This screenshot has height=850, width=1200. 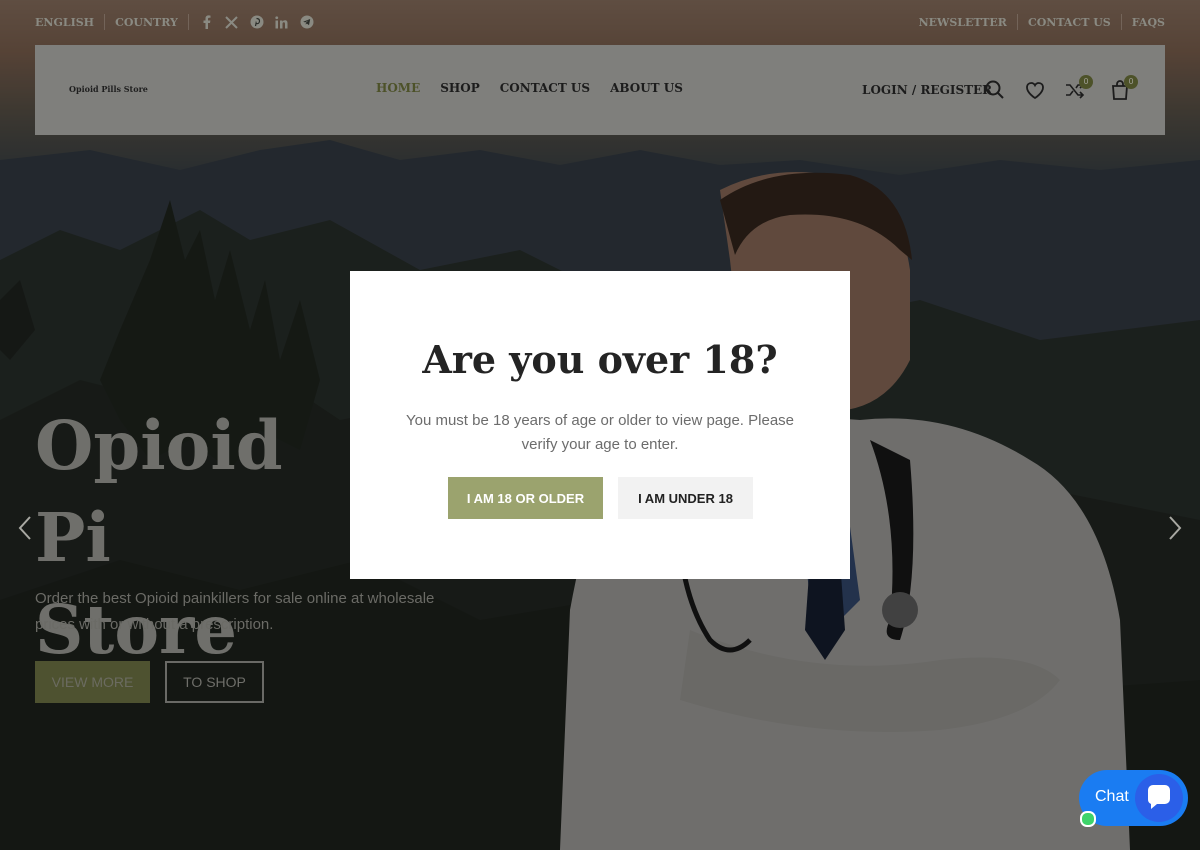 What do you see at coordinates (282, 22) in the screenshot?
I see `linkedin-icon` at bounding box center [282, 22].